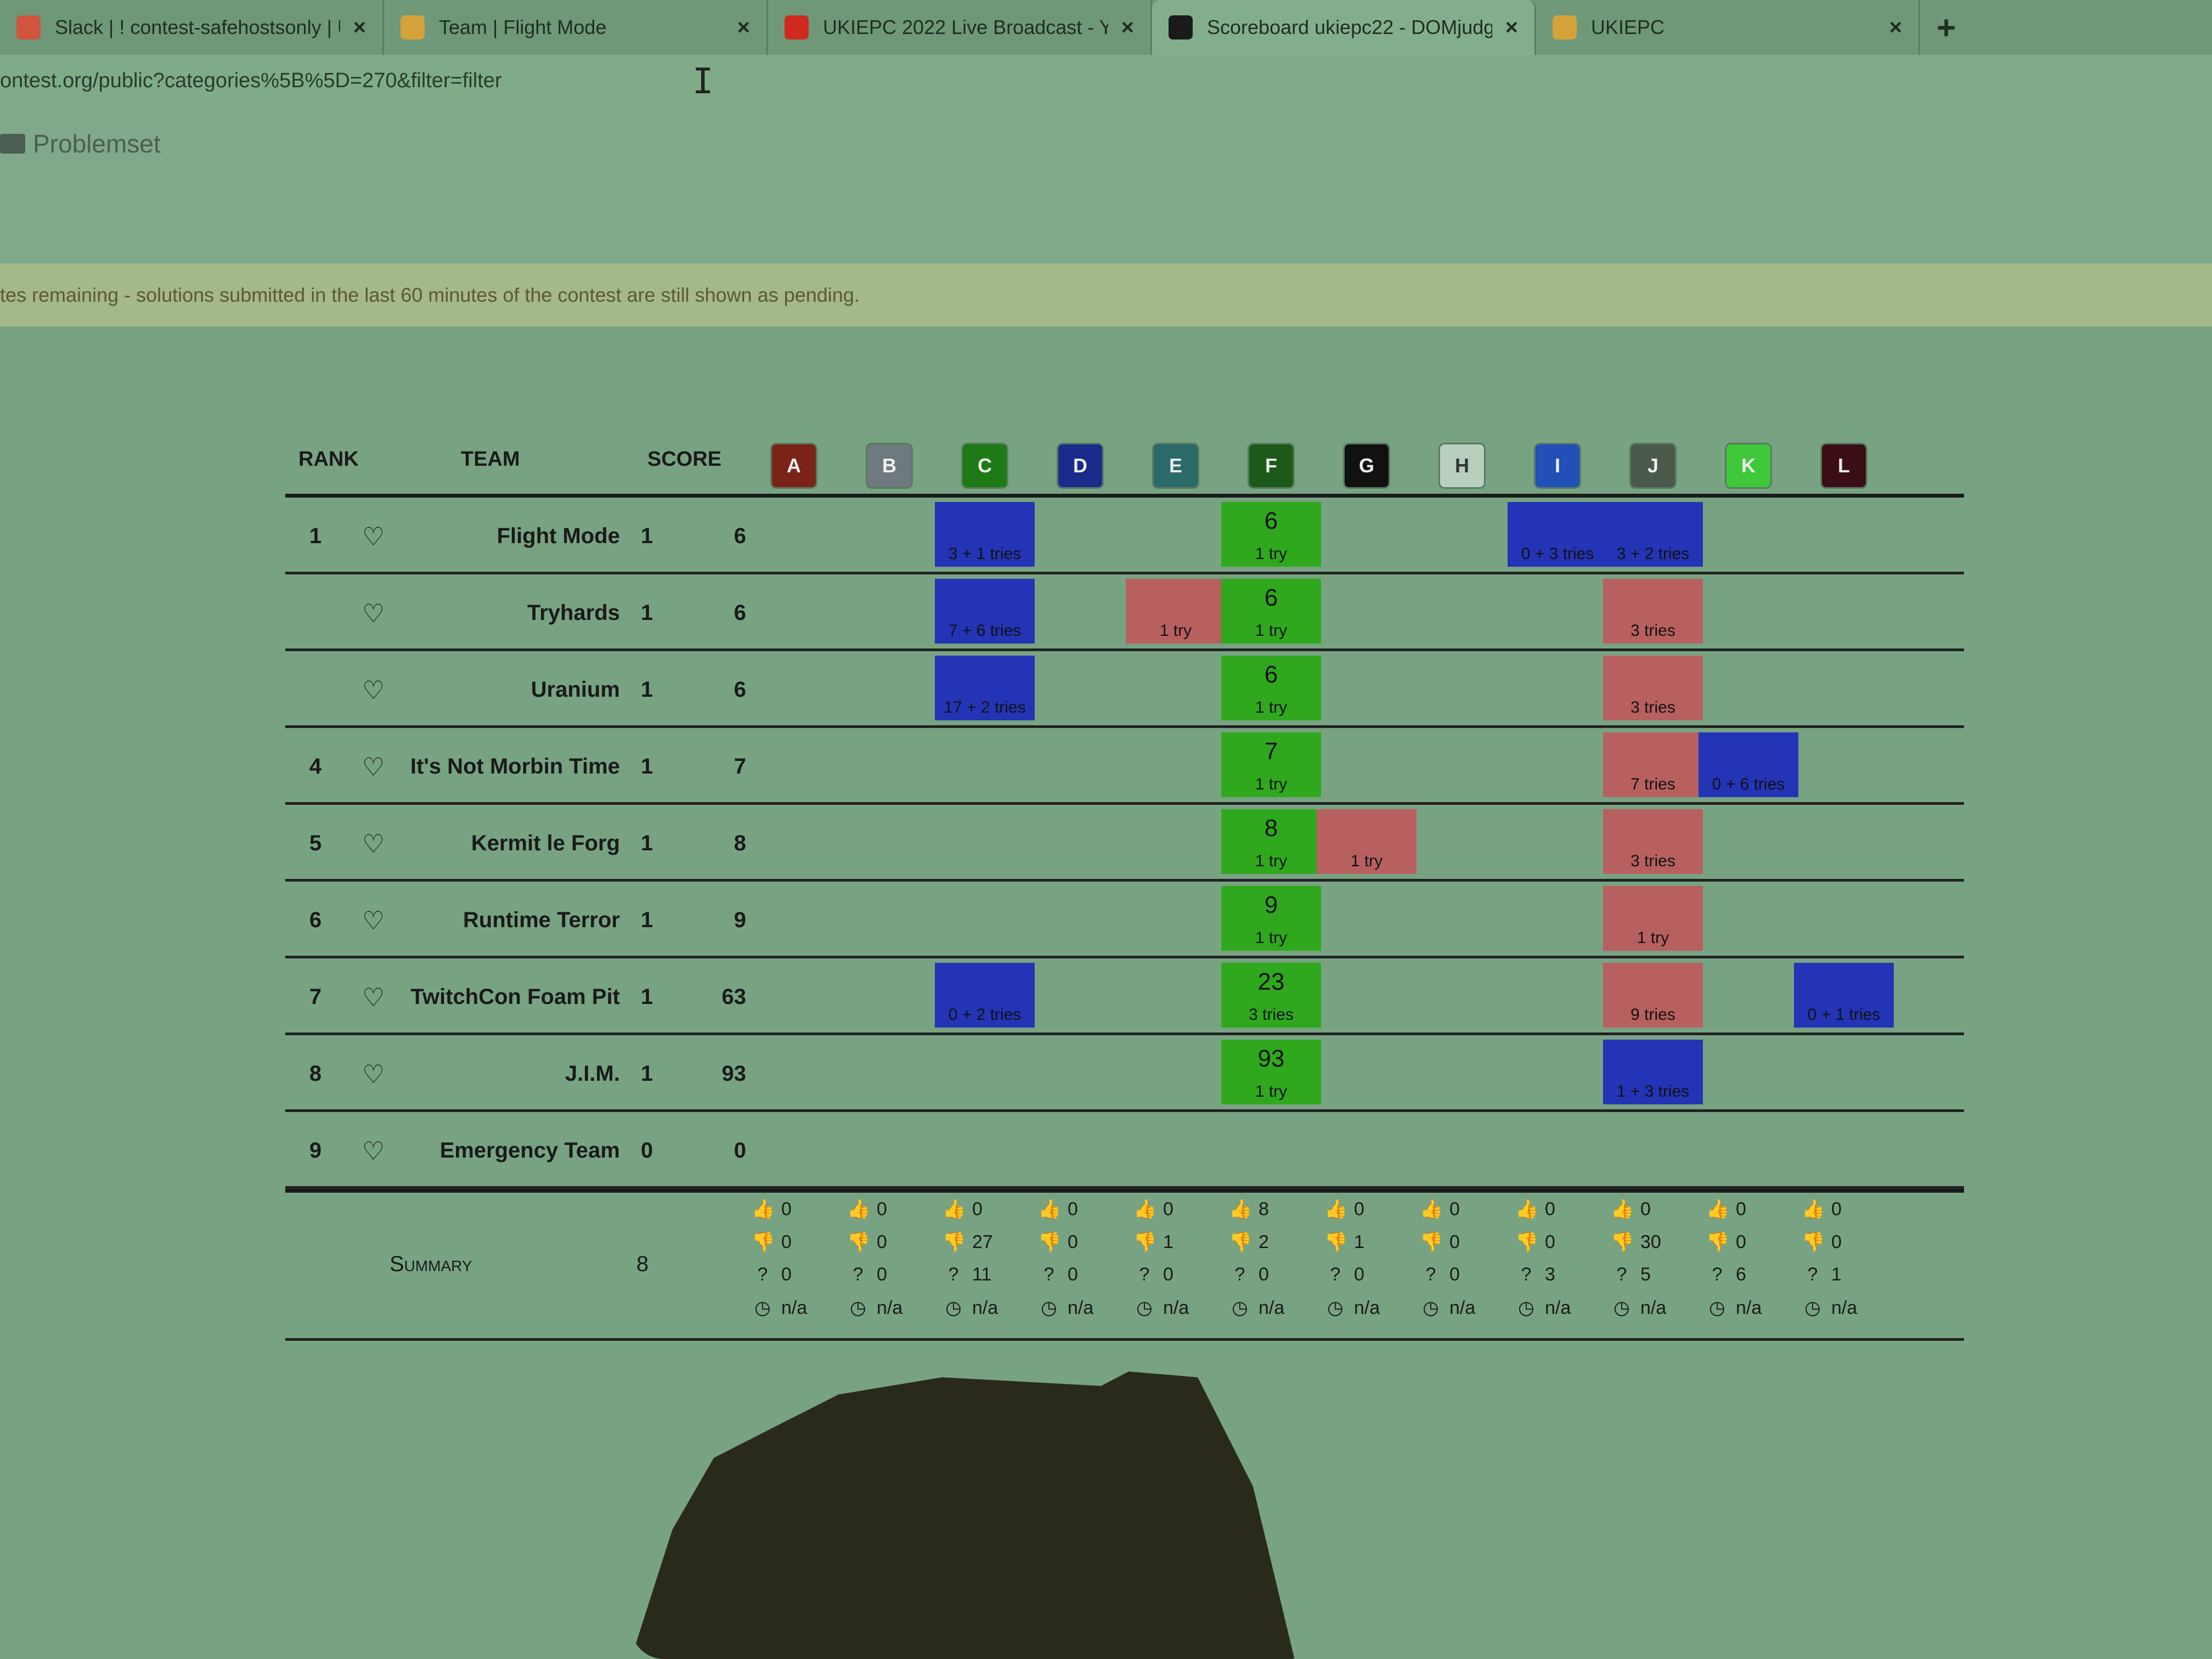 This screenshot has width=2212, height=1659. What do you see at coordinates (1271, 995) in the screenshot?
I see `result-cell-f: 23 3 tries` at bounding box center [1271, 995].